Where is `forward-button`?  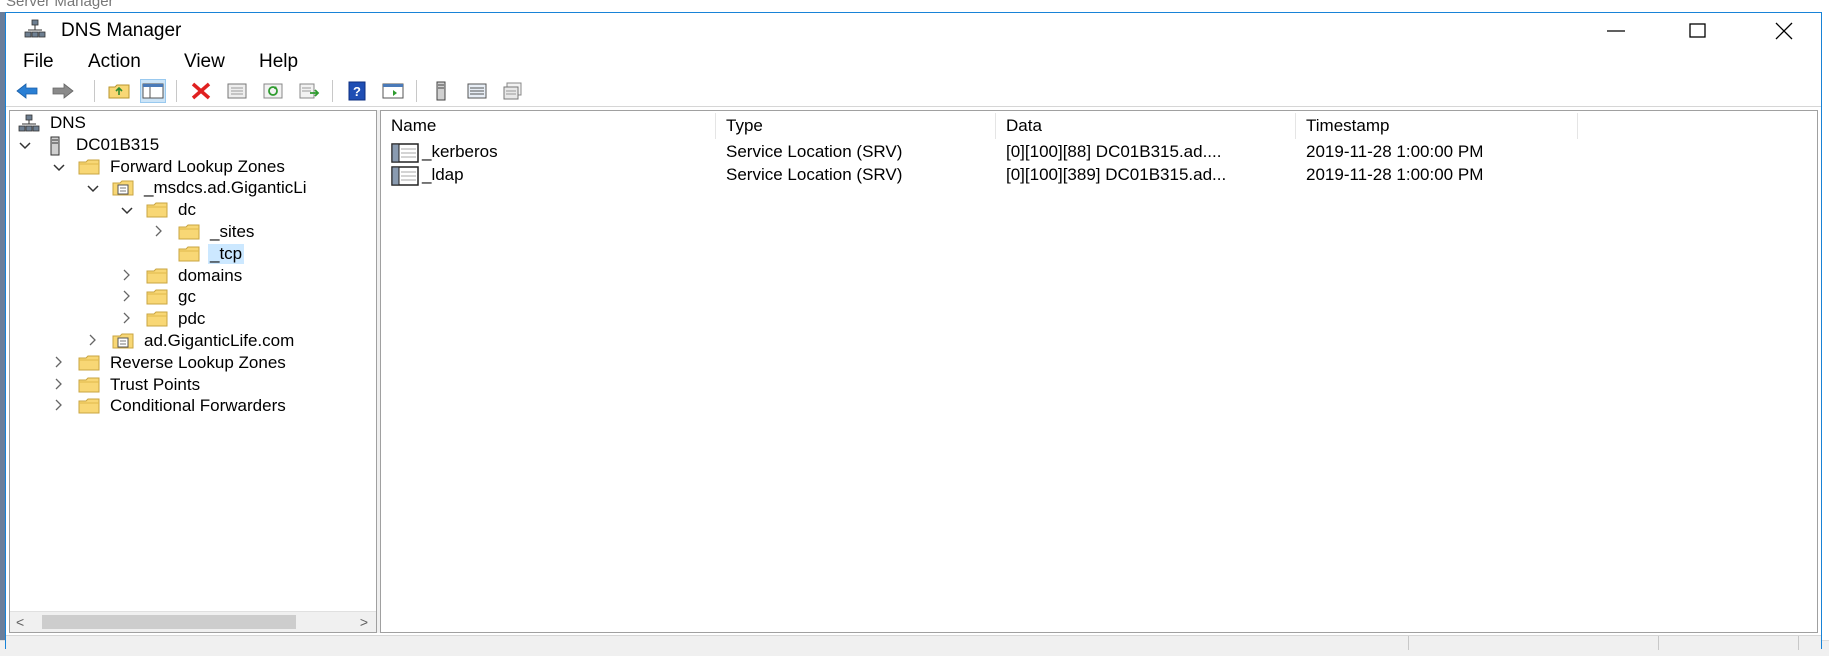
forward-button is located at coordinates (63, 91).